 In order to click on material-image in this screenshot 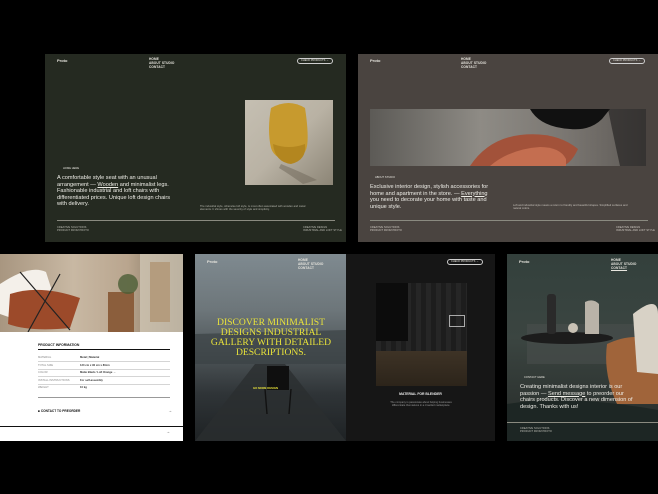, I will do `click(421, 334)`.